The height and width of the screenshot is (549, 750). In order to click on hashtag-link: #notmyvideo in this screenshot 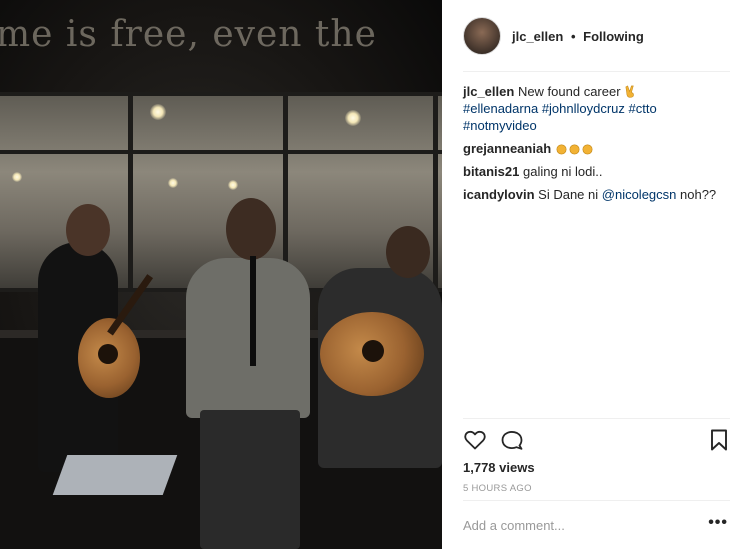, I will do `click(500, 125)`.